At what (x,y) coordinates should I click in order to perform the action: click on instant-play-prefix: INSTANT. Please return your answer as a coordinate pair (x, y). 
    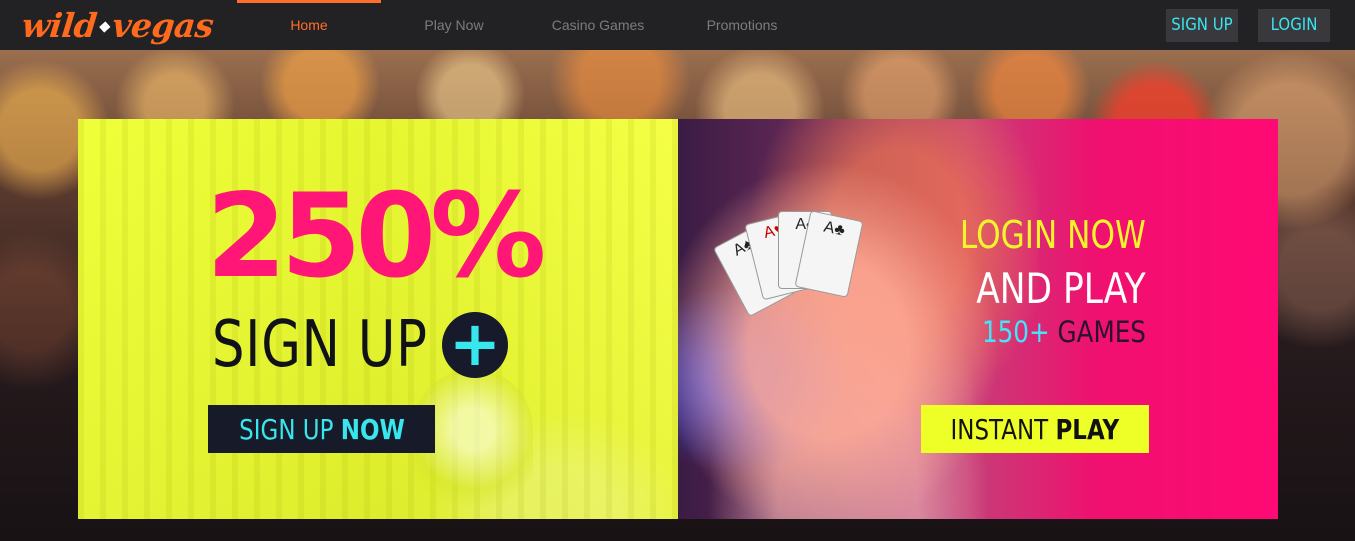
    Looking at the image, I should click on (1003, 429).